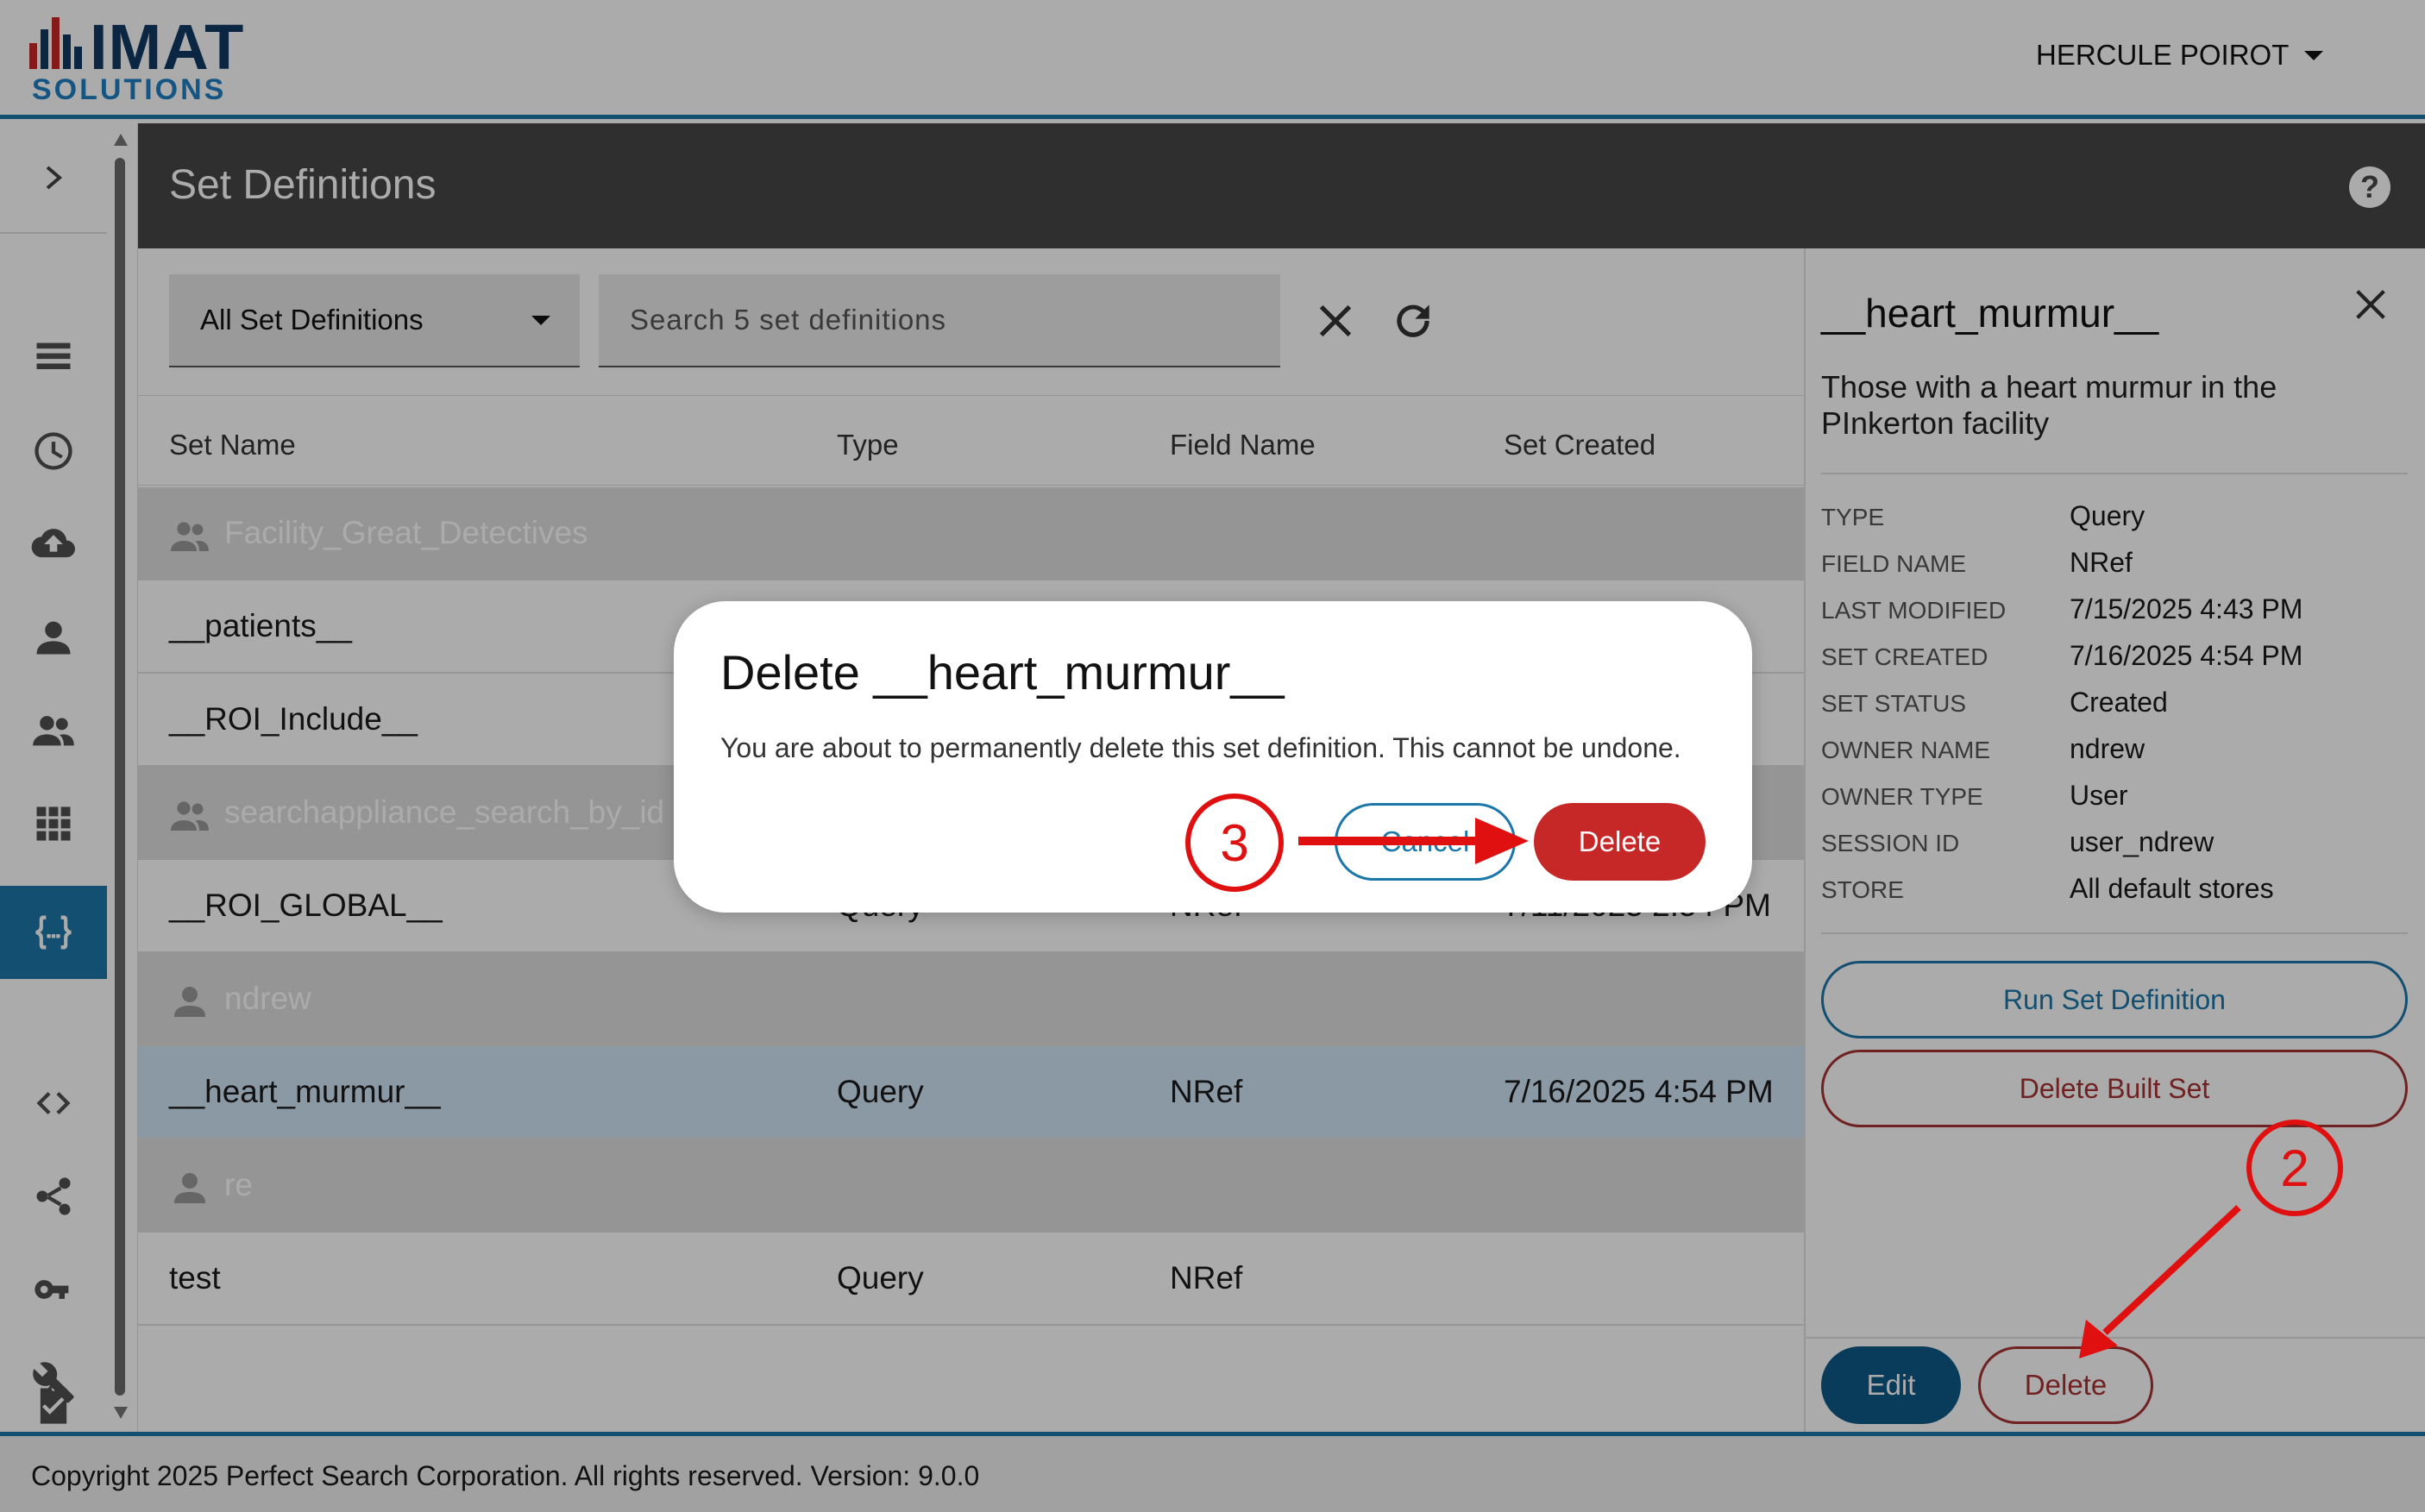 The width and height of the screenshot is (2425, 1512). What do you see at coordinates (1425, 842) in the screenshot?
I see `cancel-button: Cancel` at bounding box center [1425, 842].